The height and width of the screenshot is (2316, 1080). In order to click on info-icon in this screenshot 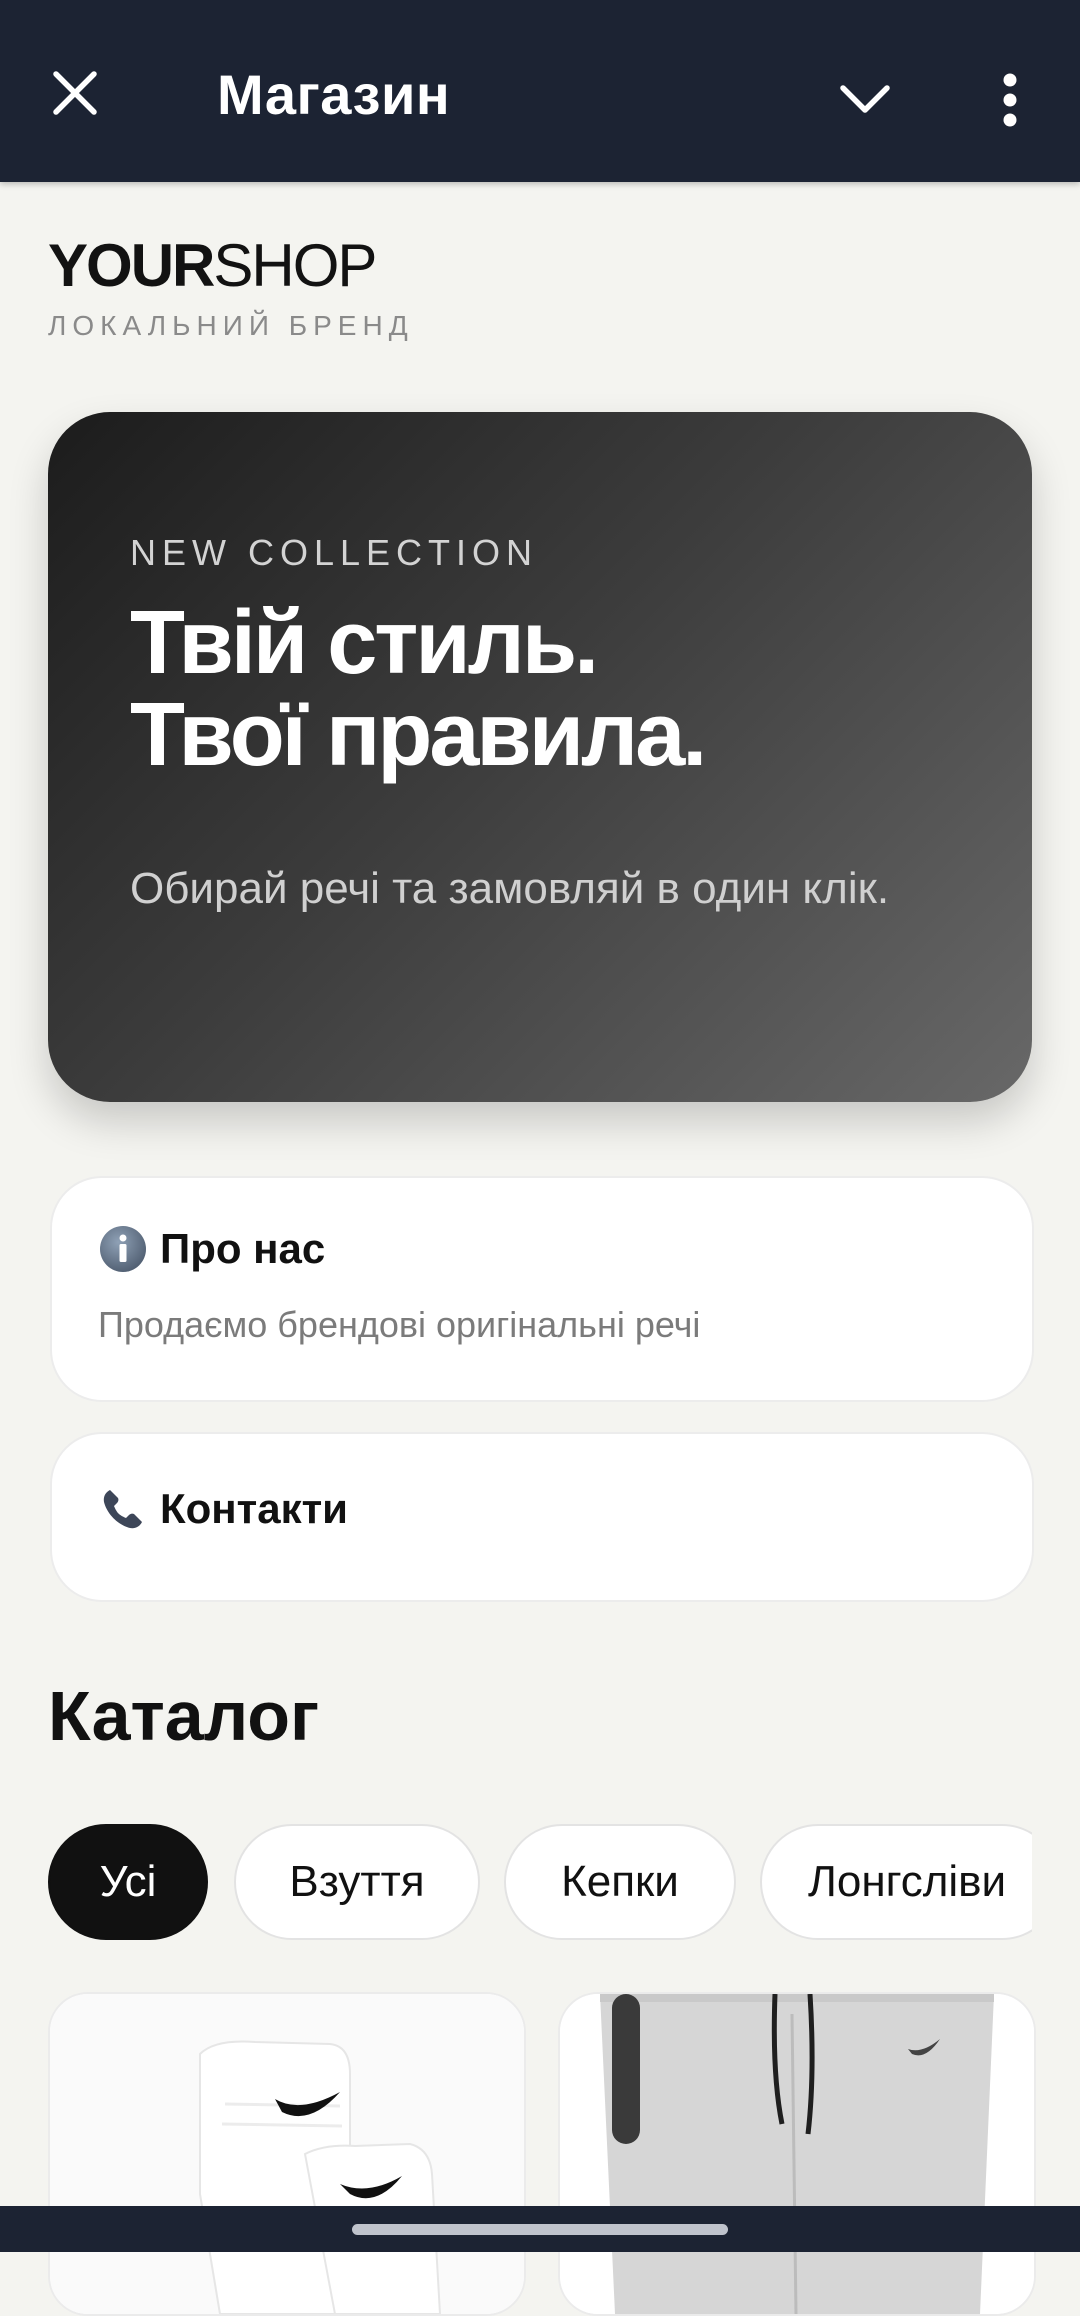, I will do `click(123, 1249)`.